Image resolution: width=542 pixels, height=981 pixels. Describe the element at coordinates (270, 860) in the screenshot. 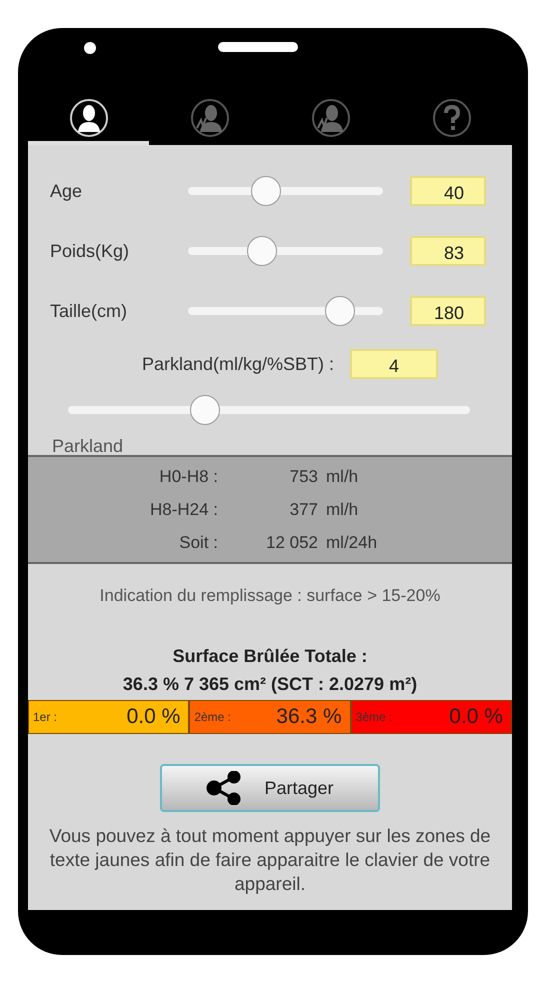

I see `help-paragraph: Vous pouvez à tout moment appuyer sur les zones de texte jaunes afin de faire apparaitre le clavier de votre appareil.` at that location.